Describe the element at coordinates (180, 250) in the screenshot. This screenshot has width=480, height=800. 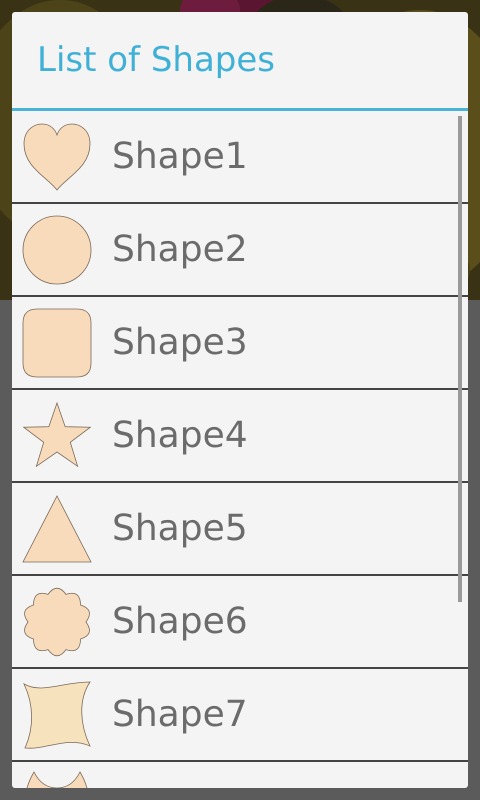
I see `shape-name: Shape2` at that location.